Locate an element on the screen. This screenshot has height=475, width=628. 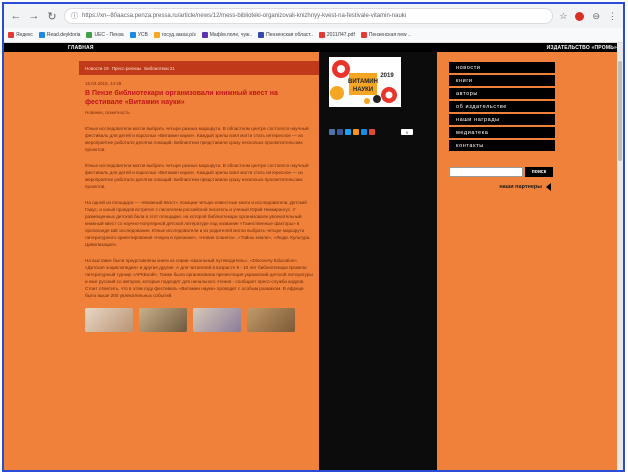
scrollbar-thumb is located at coordinates (620, 111).